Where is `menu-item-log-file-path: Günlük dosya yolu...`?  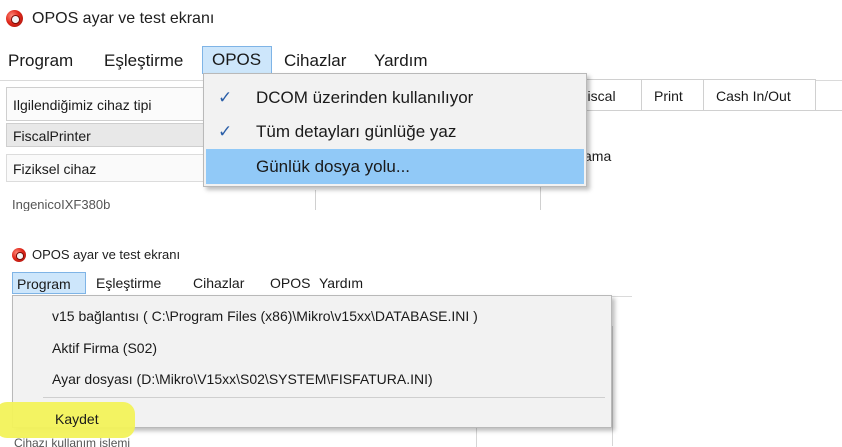
menu-item-log-file-path: Günlük dosya yolu... is located at coordinates (395, 166).